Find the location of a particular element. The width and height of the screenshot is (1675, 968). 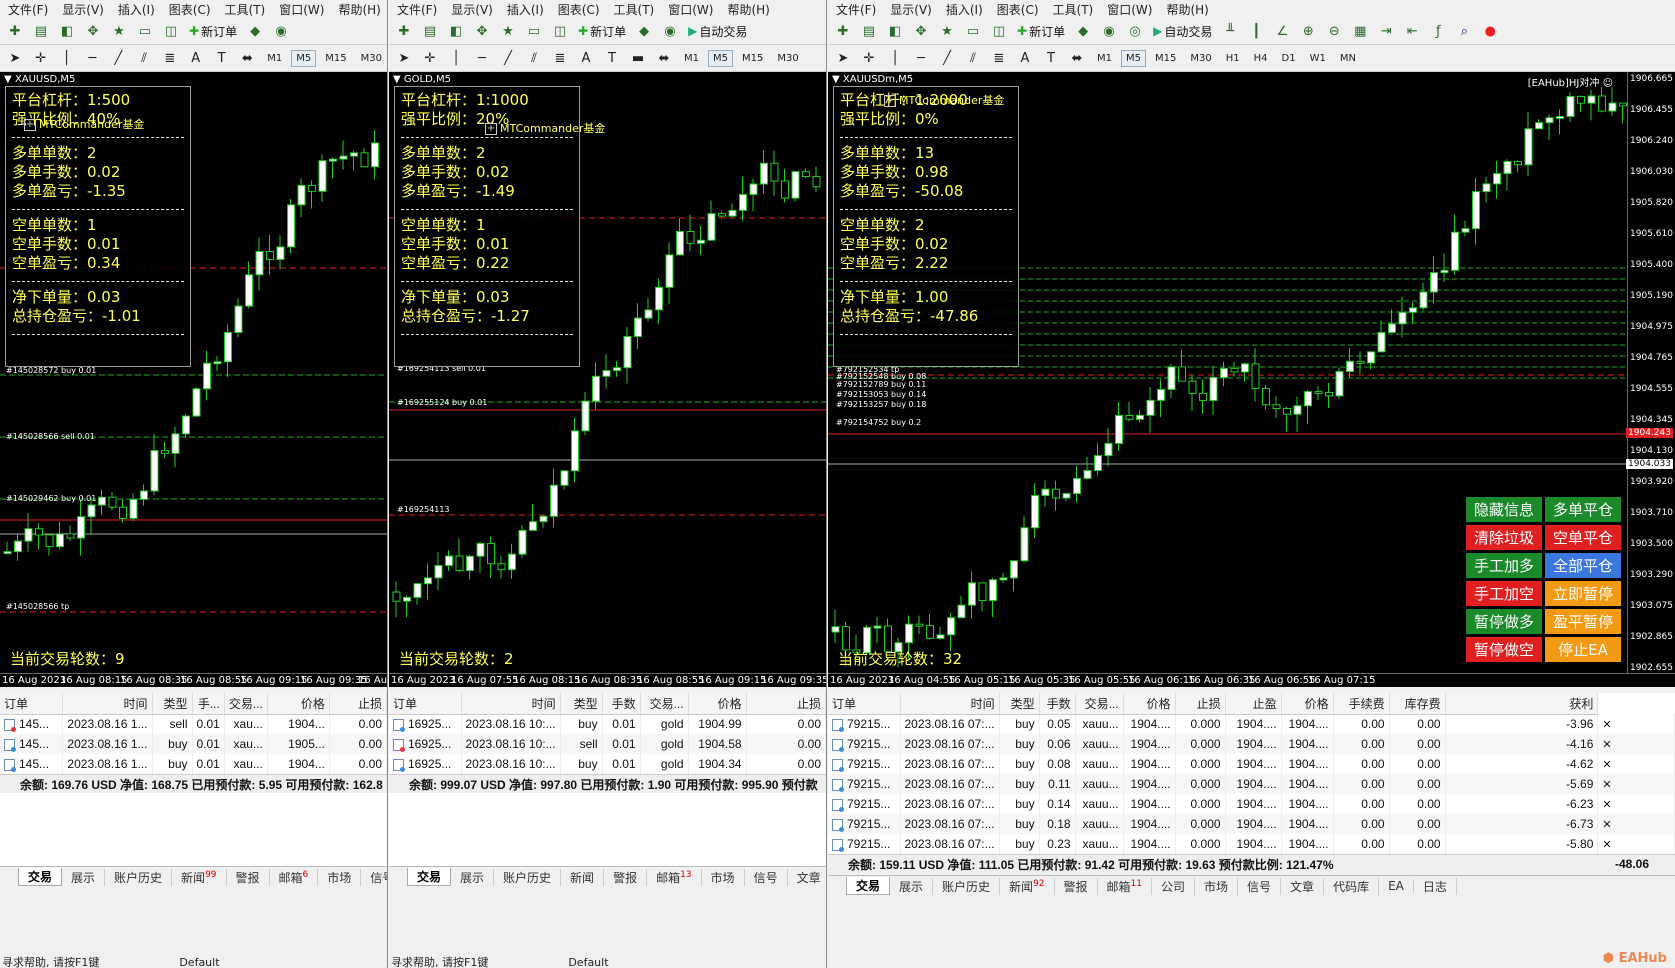

rectangle-icon: ▬ is located at coordinates (638, 58).